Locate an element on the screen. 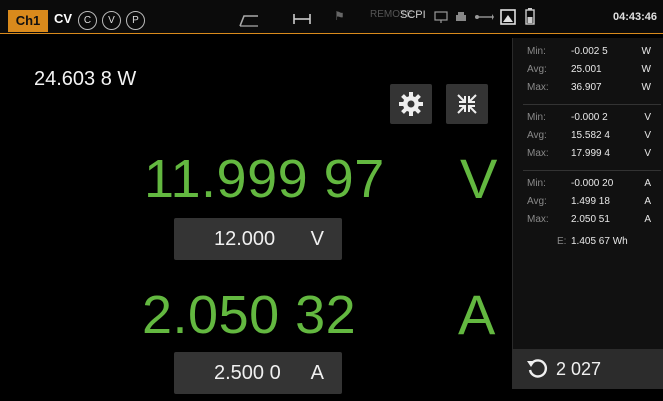 The height and width of the screenshot is (401, 663). gear-icon is located at coordinates (411, 104).